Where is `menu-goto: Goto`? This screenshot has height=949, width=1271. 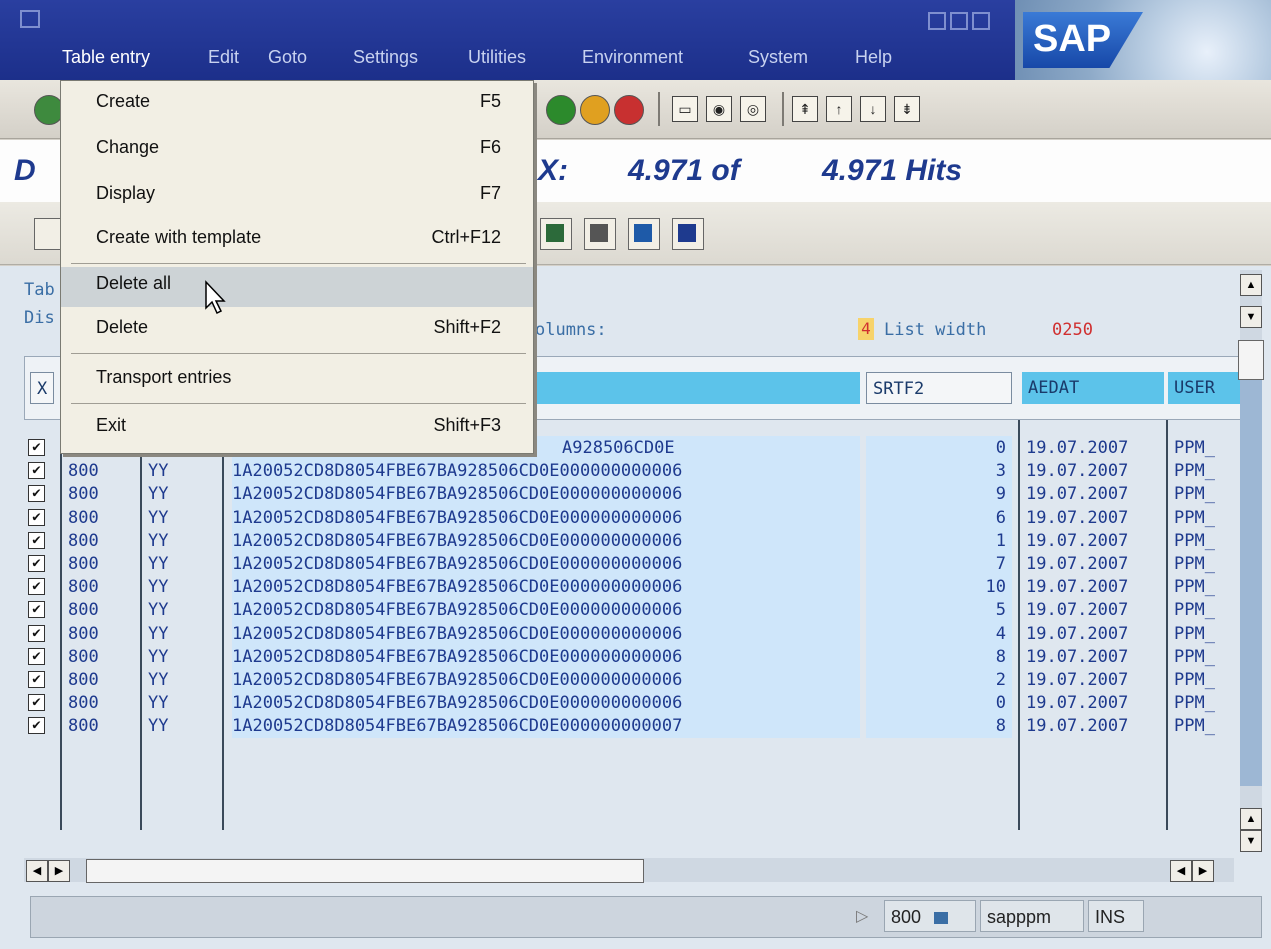
menu-goto: Goto is located at coordinates (287, 57).